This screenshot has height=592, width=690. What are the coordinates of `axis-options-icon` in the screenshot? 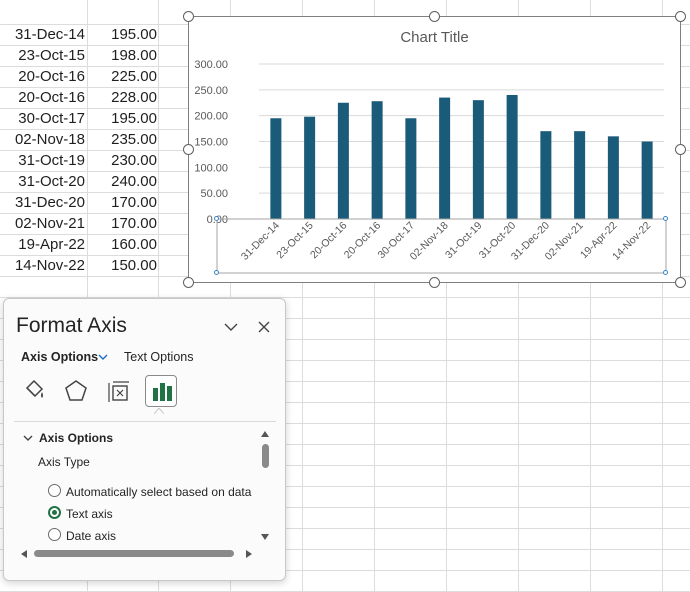 It's located at (162, 392).